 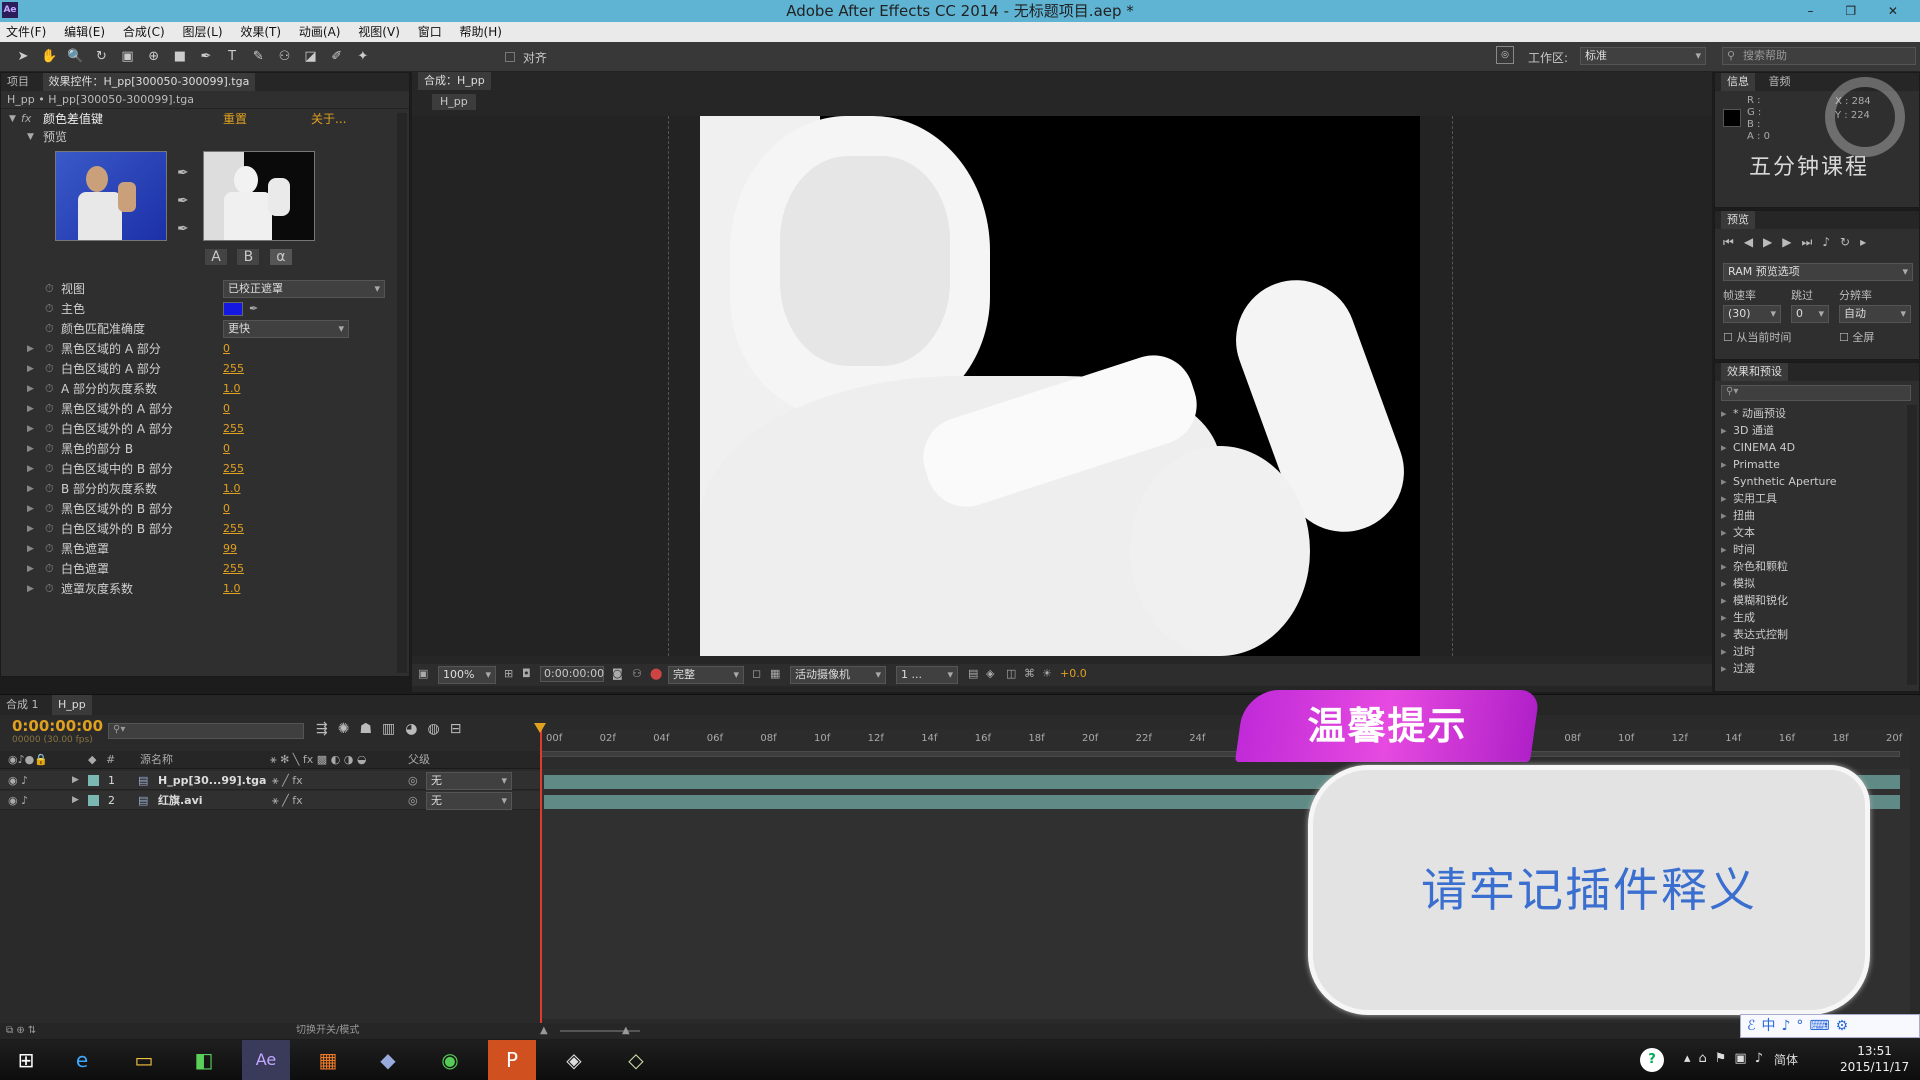 What do you see at coordinates (26, 32) in the screenshot?
I see `menu-file: 文件(F)` at bounding box center [26, 32].